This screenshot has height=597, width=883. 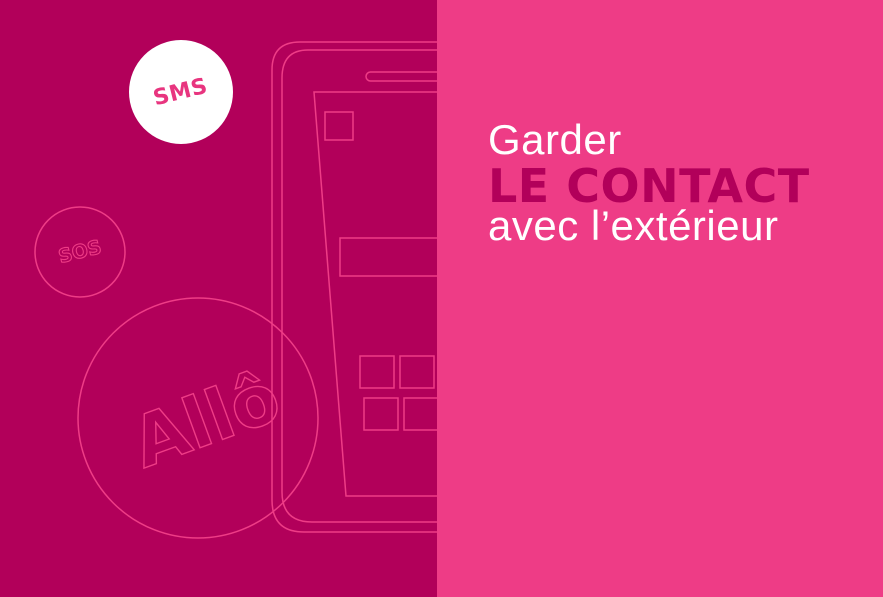 What do you see at coordinates (205, 420) in the screenshot?
I see `allo-label: Allô` at bounding box center [205, 420].